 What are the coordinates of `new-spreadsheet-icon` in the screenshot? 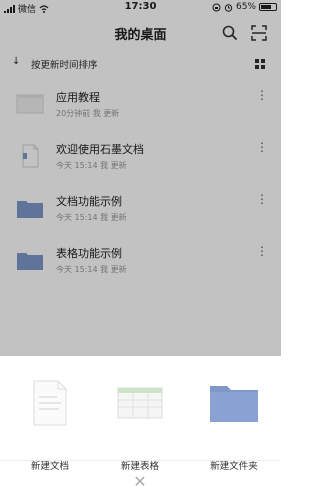 It's located at (140, 403).